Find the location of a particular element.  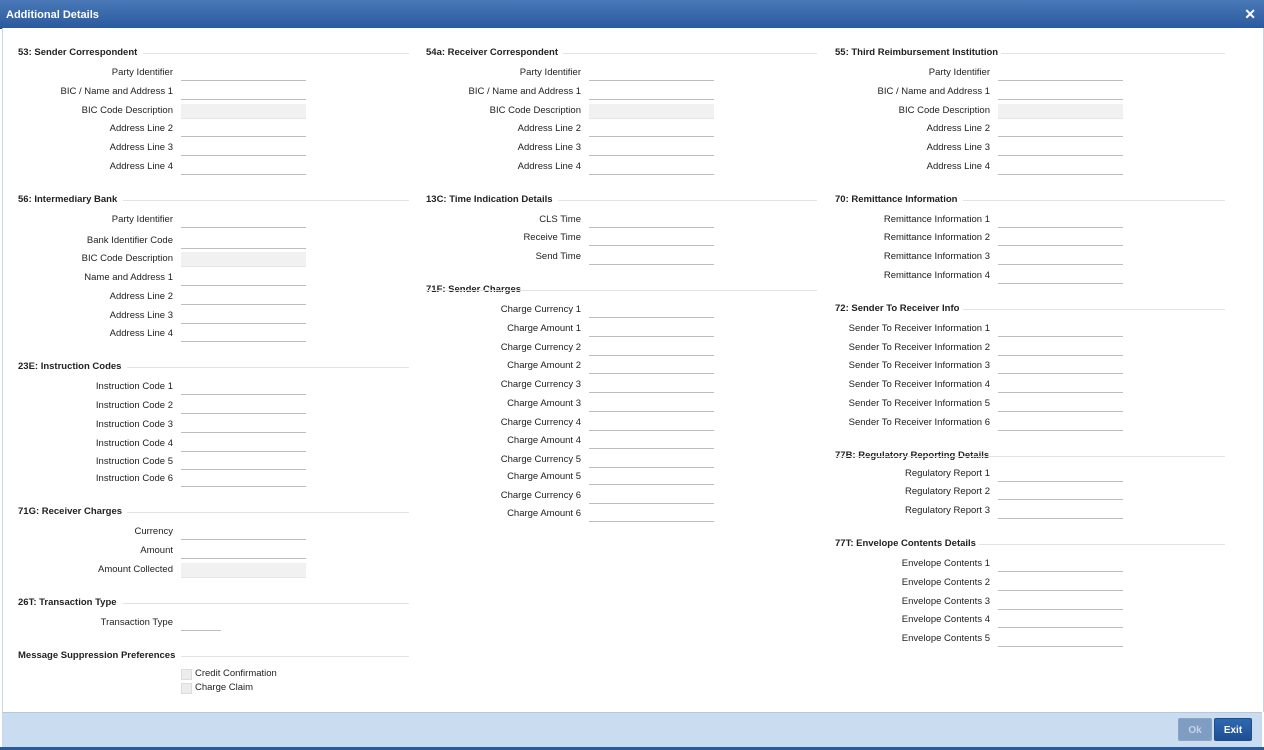

field-label: Instruction Code 3 is located at coordinates (134, 424).